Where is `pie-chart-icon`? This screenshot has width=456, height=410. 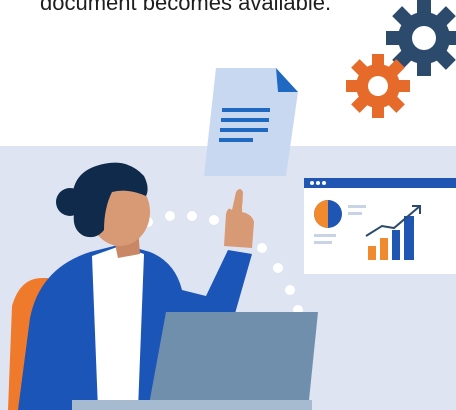 pie-chart-icon is located at coordinates (328, 214).